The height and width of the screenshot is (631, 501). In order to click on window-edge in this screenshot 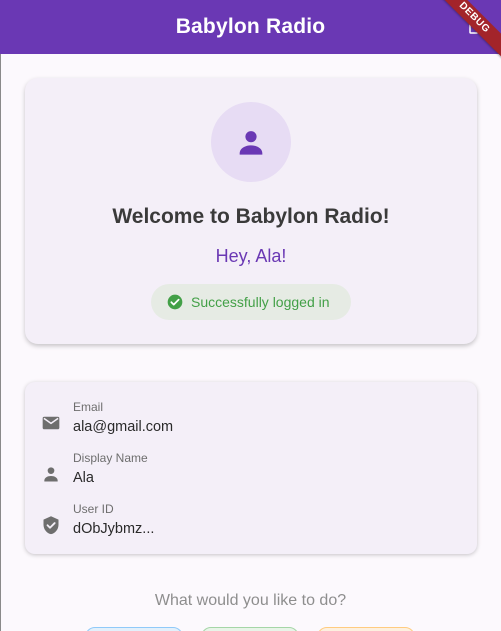, I will do `click(0, 342)`.